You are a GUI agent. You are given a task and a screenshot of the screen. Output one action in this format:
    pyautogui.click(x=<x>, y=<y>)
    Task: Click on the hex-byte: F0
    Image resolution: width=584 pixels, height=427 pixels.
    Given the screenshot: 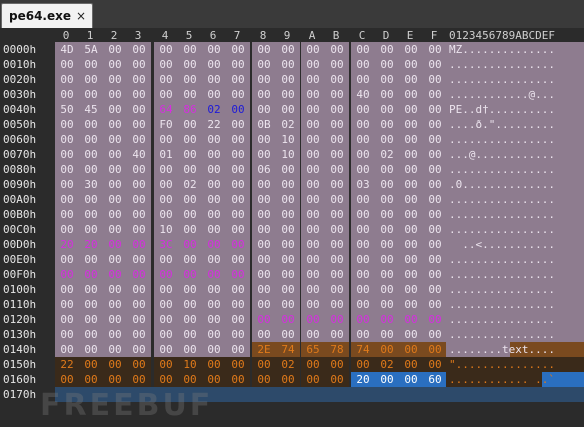 What is the action you would take?
    pyautogui.click(x=166, y=124)
    